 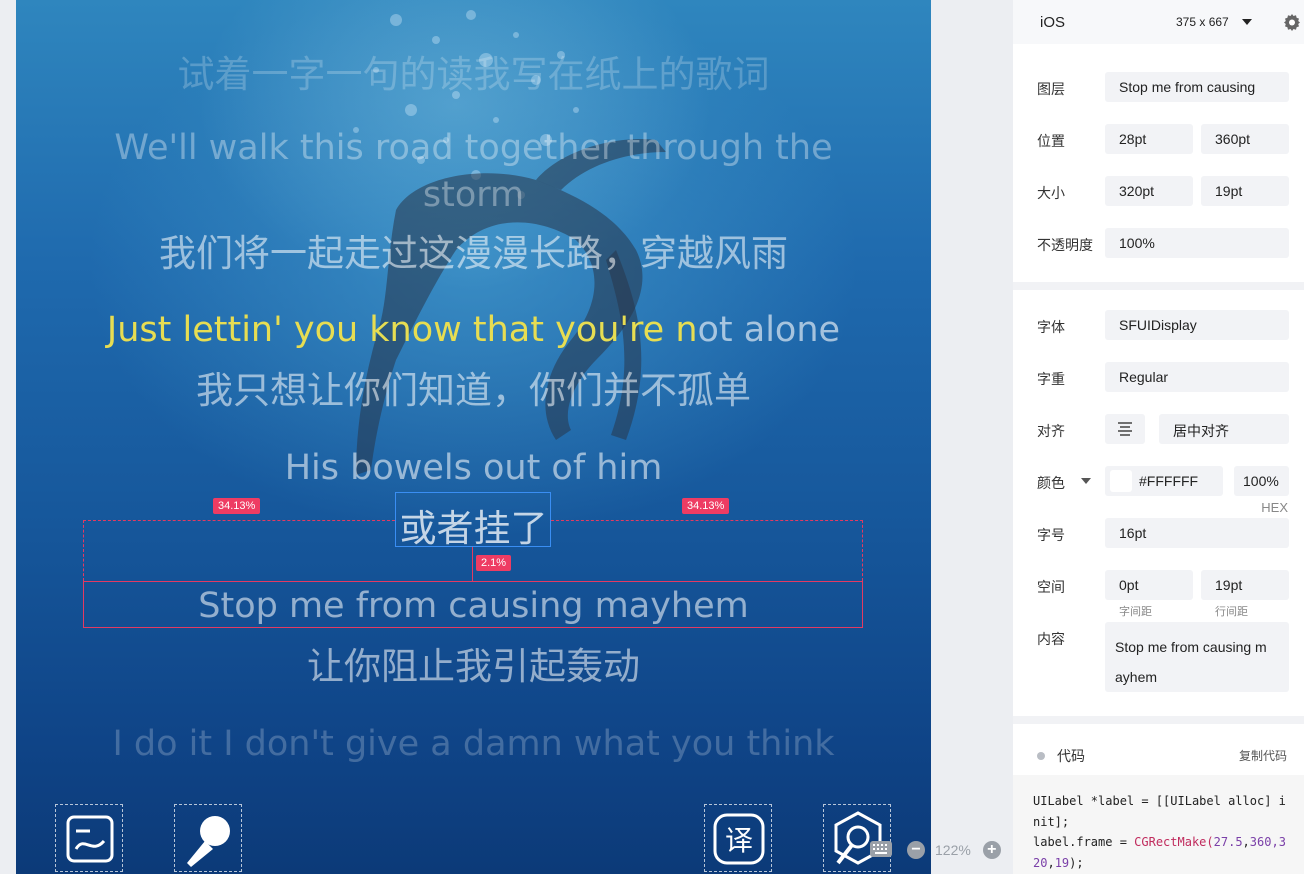 What do you see at coordinates (1149, 191) in the screenshot?
I see `width-field: 320pt` at bounding box center [1149, 191].